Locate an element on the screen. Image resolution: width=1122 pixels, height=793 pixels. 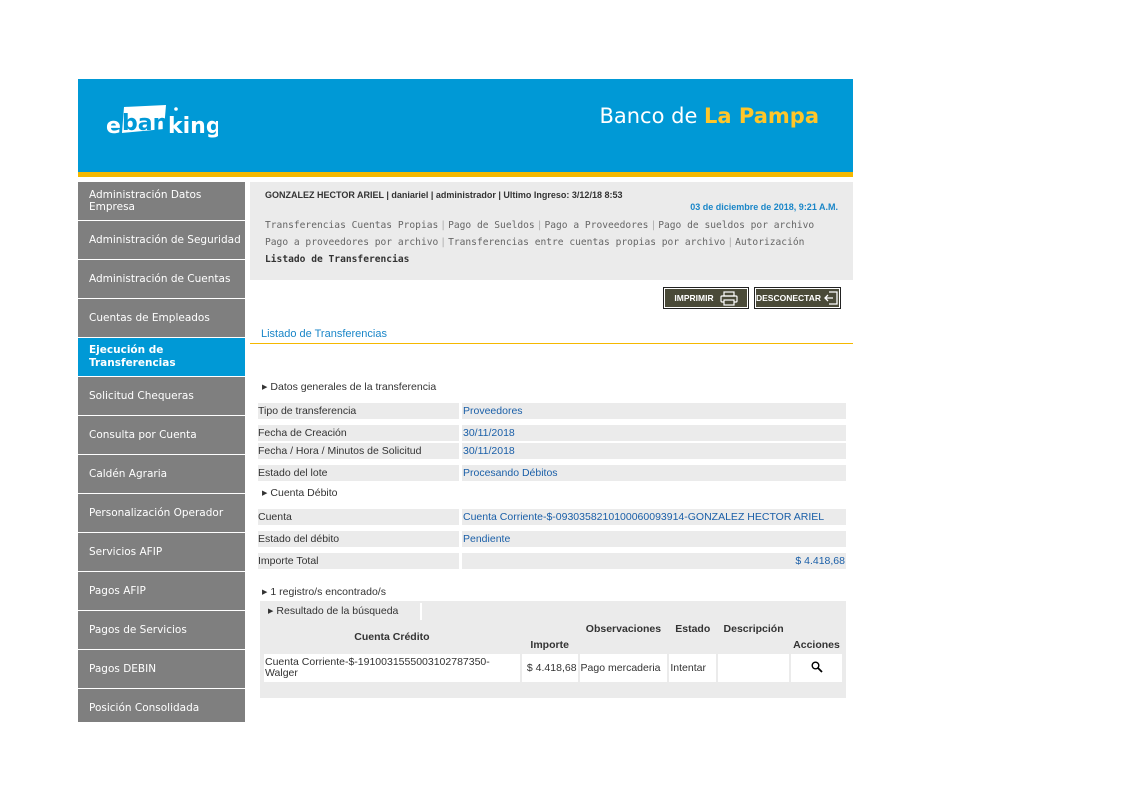
general-row: Estado del lote Procesando Débitos is located at coordinates (552, 473).